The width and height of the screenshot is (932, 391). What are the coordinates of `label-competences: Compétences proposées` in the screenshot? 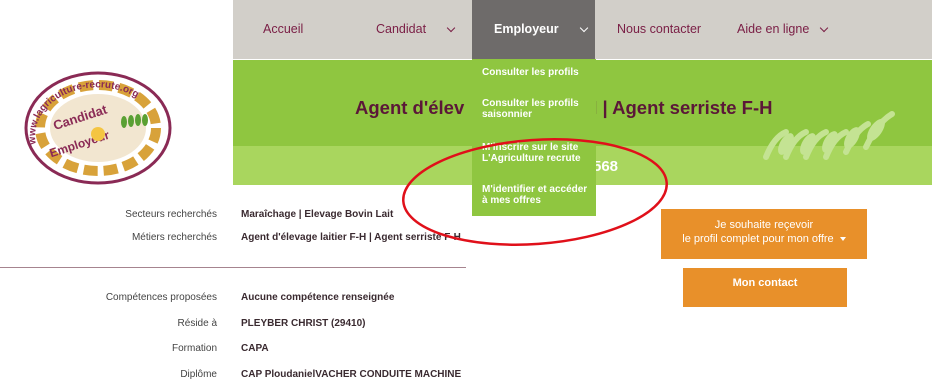 It's located at (161, 297).